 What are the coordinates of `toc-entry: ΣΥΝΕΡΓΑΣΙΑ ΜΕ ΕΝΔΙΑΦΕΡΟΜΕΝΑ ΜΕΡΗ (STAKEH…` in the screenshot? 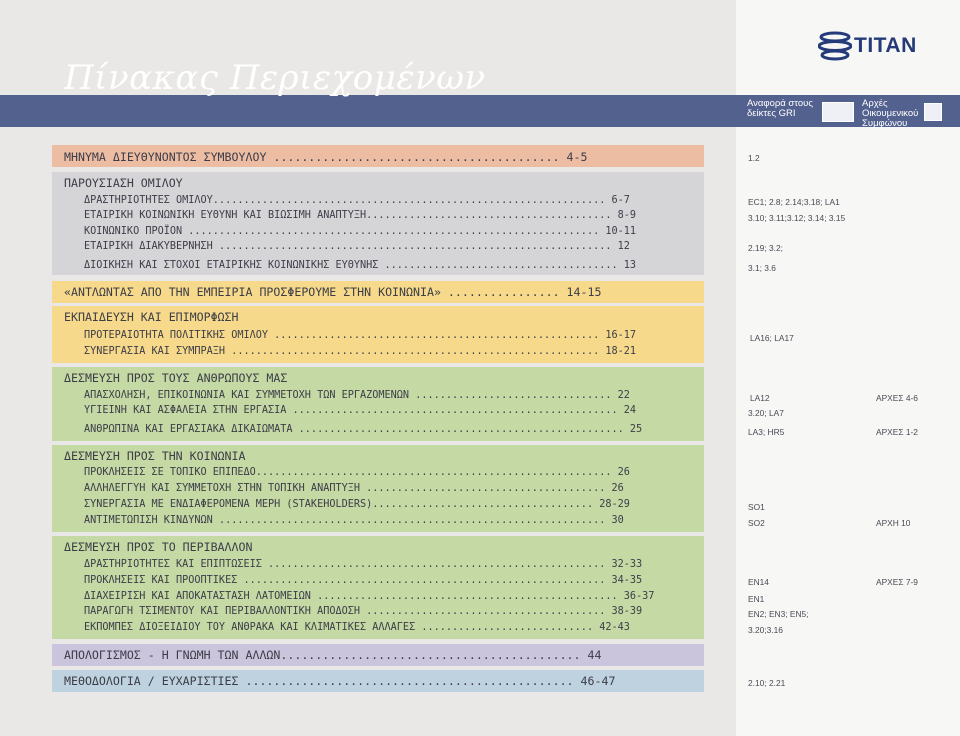 It's located at (357, 504).